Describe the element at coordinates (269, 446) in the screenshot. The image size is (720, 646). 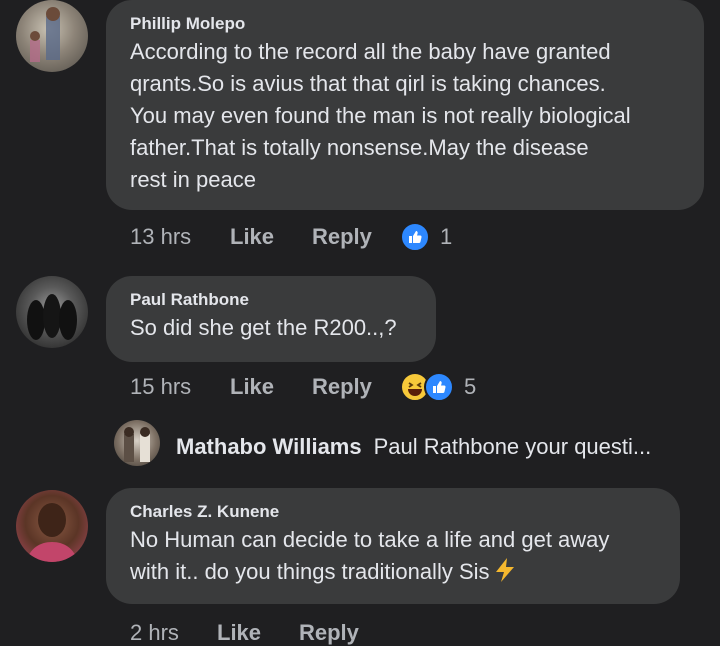
I see `reply-author: Mathabo Williams` at that location.